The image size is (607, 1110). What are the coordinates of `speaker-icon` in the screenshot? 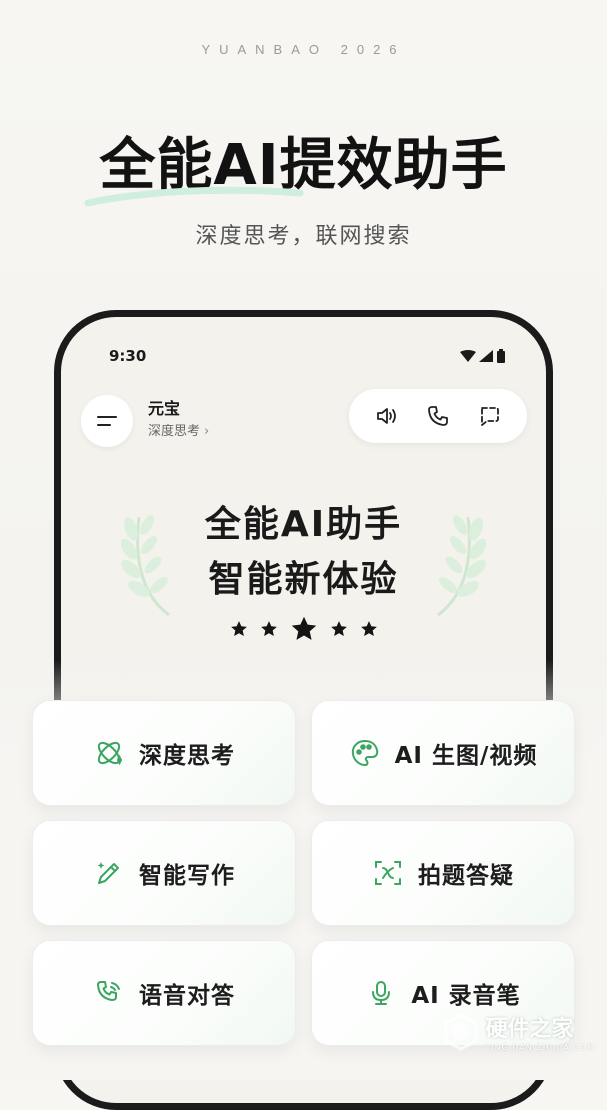 It's located at (387, 416).